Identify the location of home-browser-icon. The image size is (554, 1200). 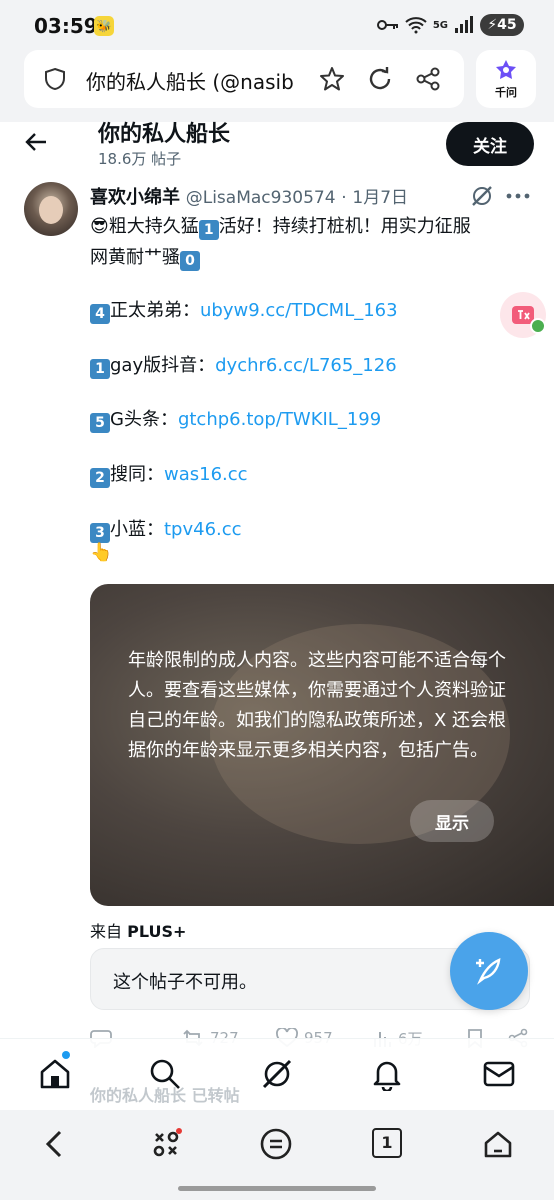
(498, 1144).